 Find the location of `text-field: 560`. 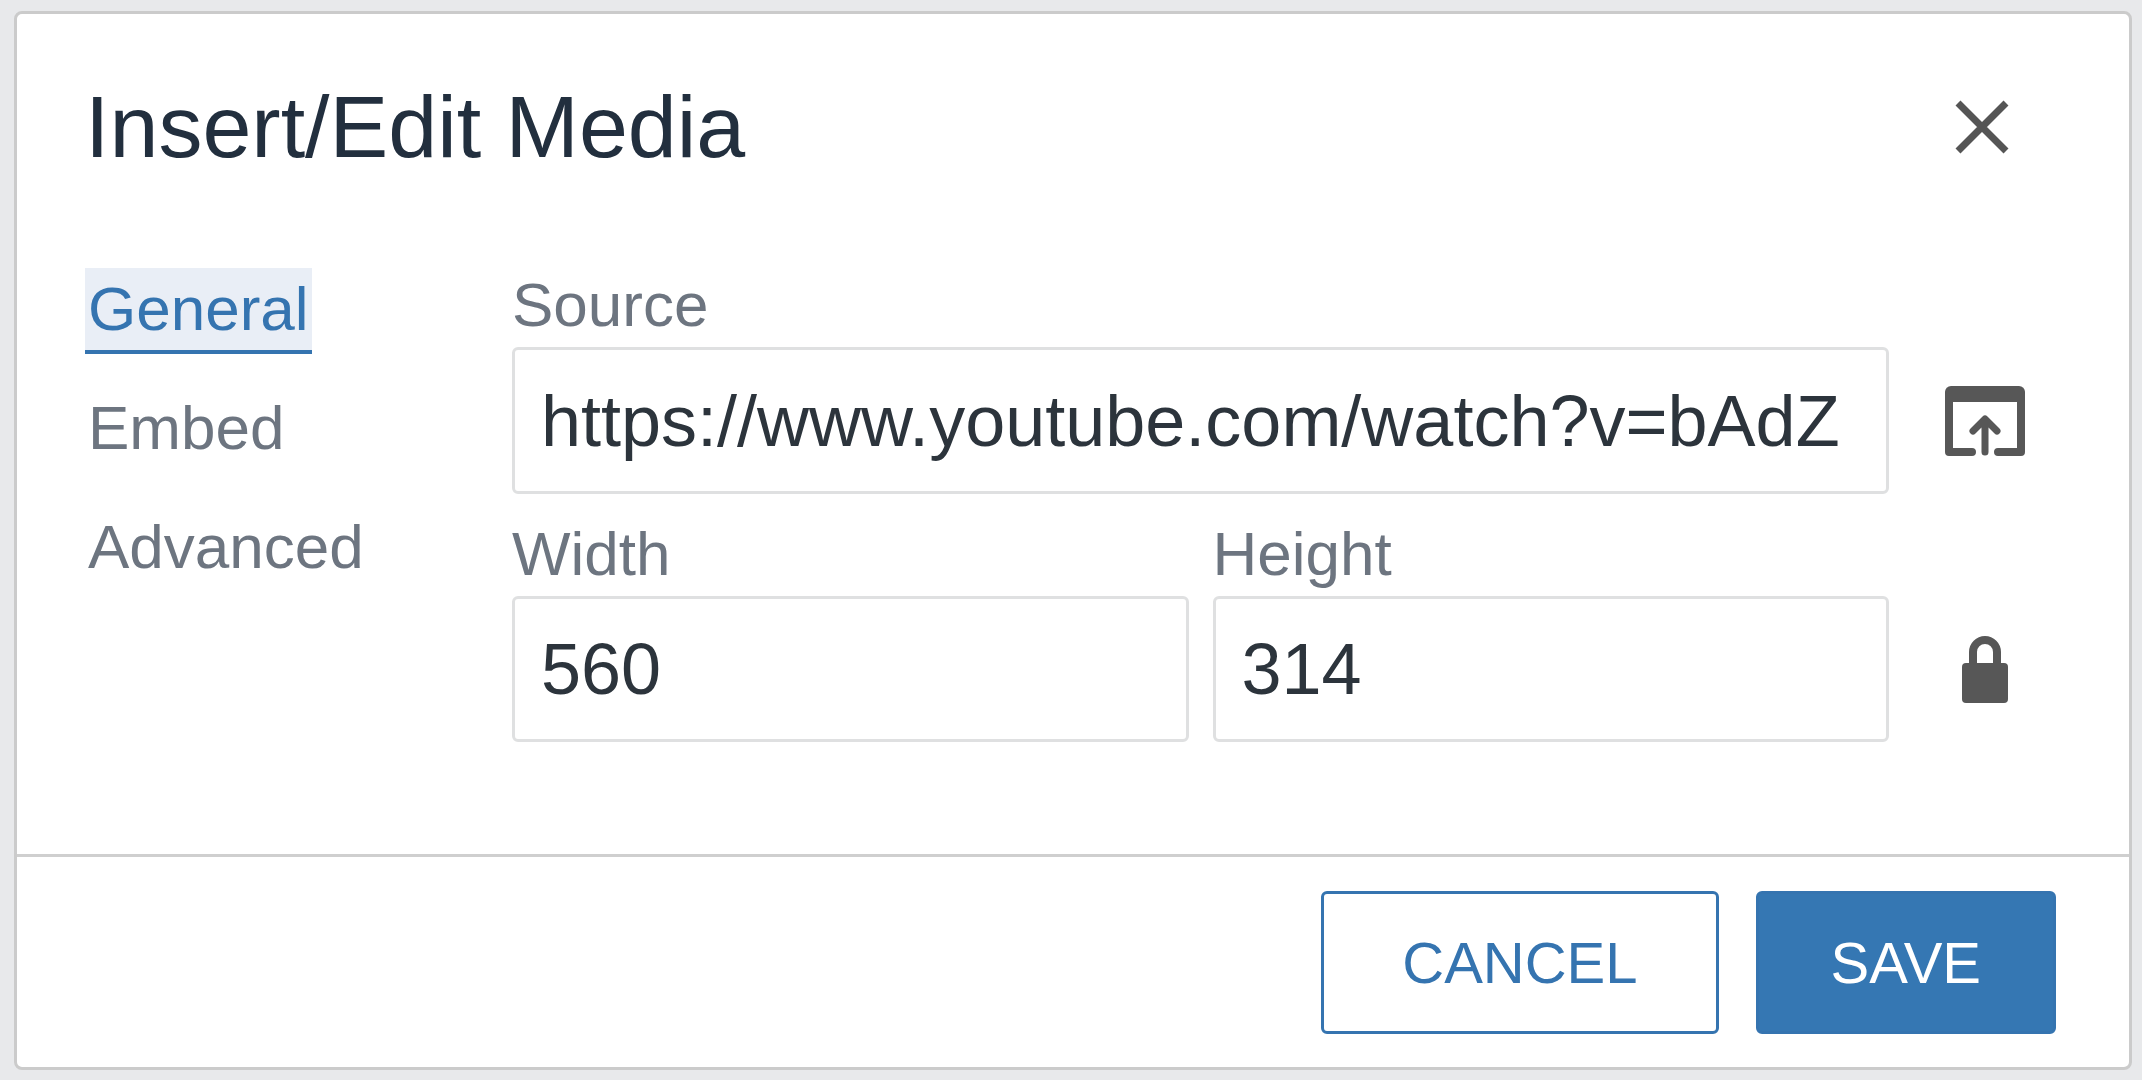

text-field: 560 is located at coordinates (850, 669).